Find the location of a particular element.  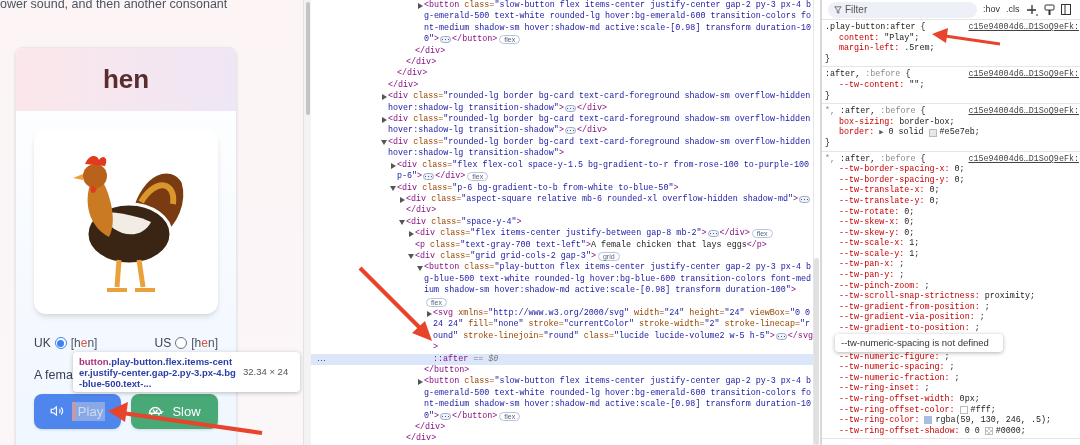

css-property-name: --tw-pan-x: is located at coordinates (867, 265).